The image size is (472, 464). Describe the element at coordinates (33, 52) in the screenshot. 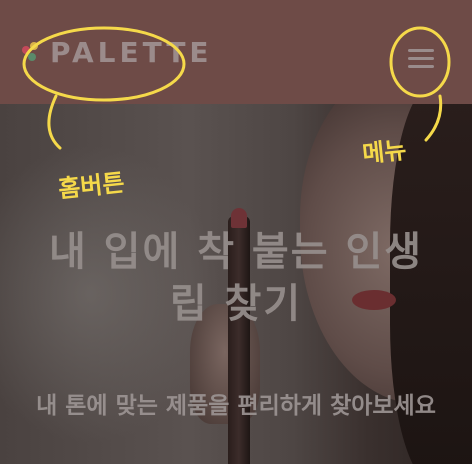

I see `palette-logo-icon` at that location.